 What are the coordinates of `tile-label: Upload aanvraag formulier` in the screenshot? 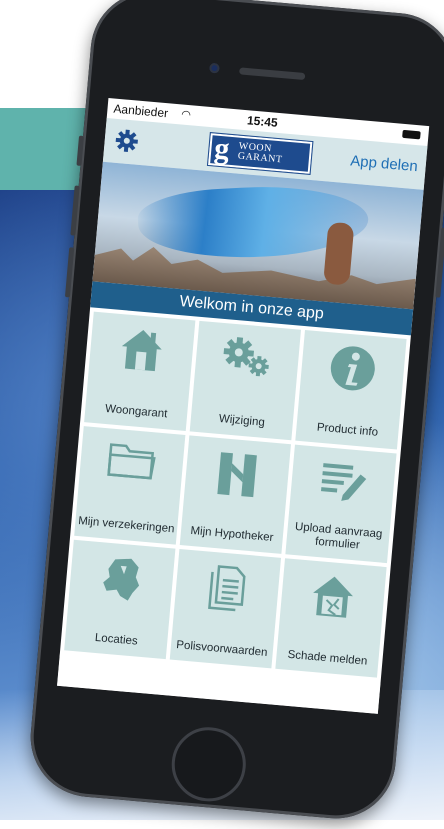 It's located at (338, 536).